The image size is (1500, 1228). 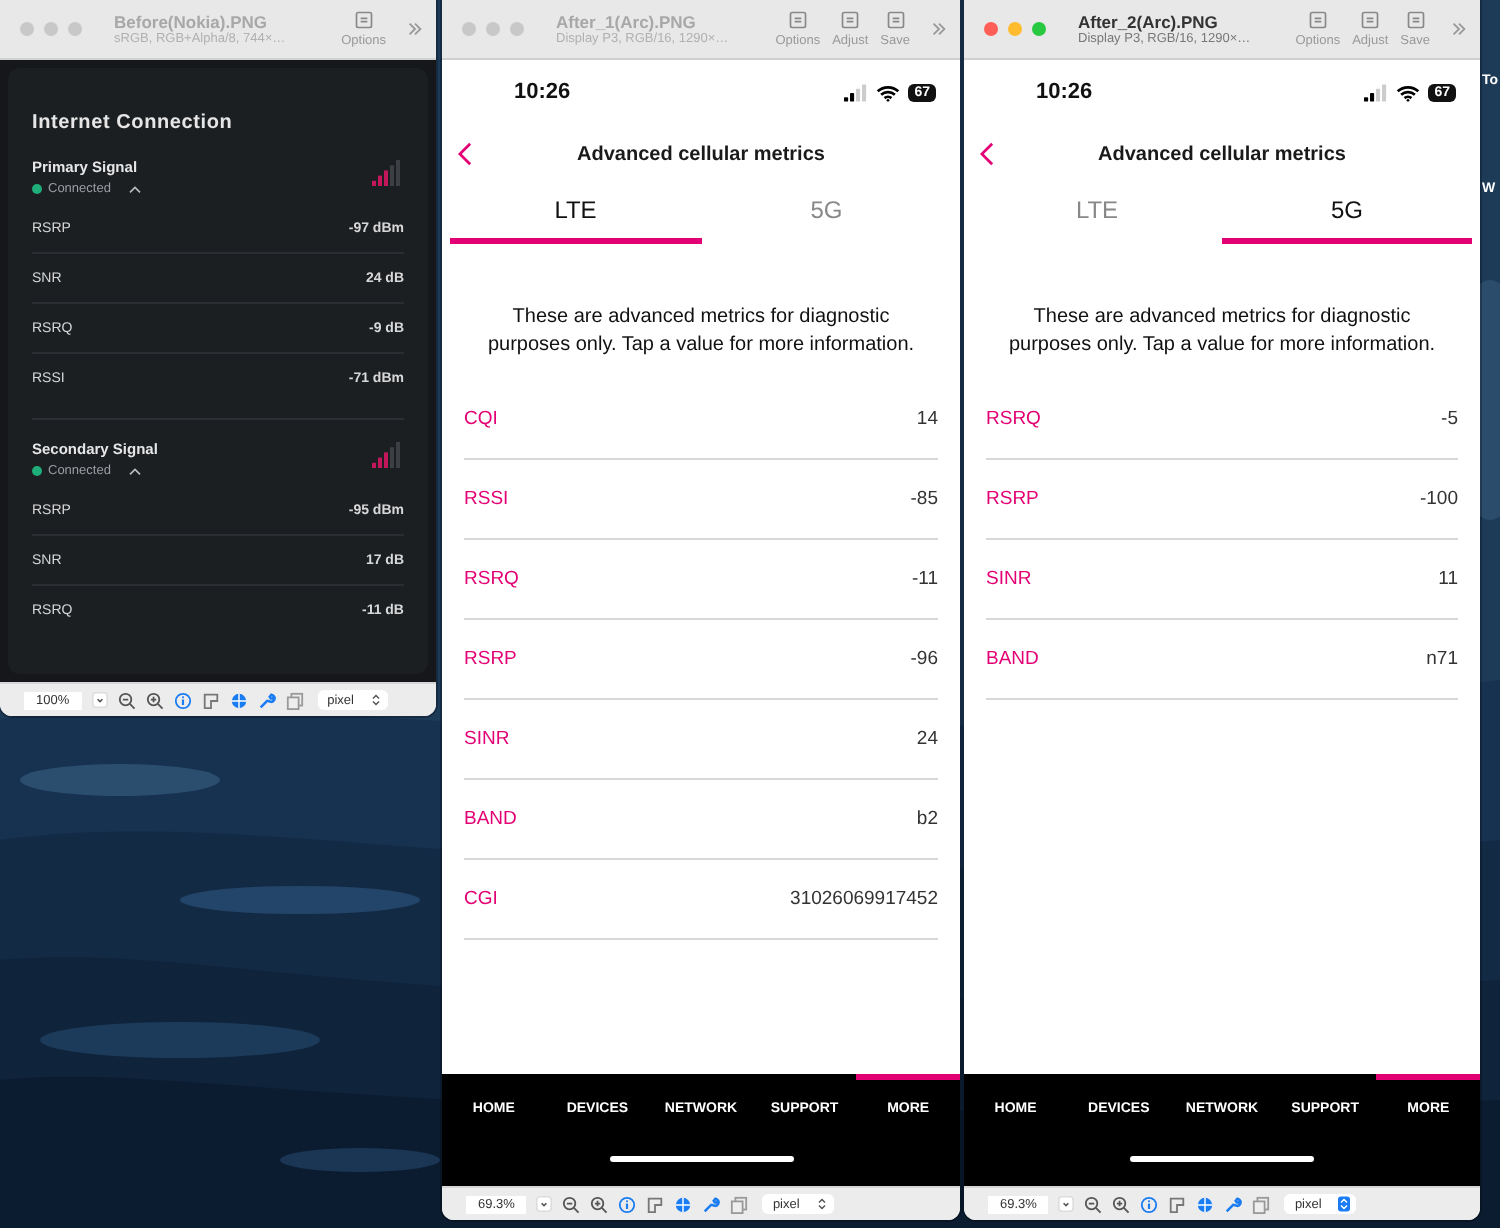 I want to click on window-title: After_1(Arc).PNG, so click(x=627, y=22).